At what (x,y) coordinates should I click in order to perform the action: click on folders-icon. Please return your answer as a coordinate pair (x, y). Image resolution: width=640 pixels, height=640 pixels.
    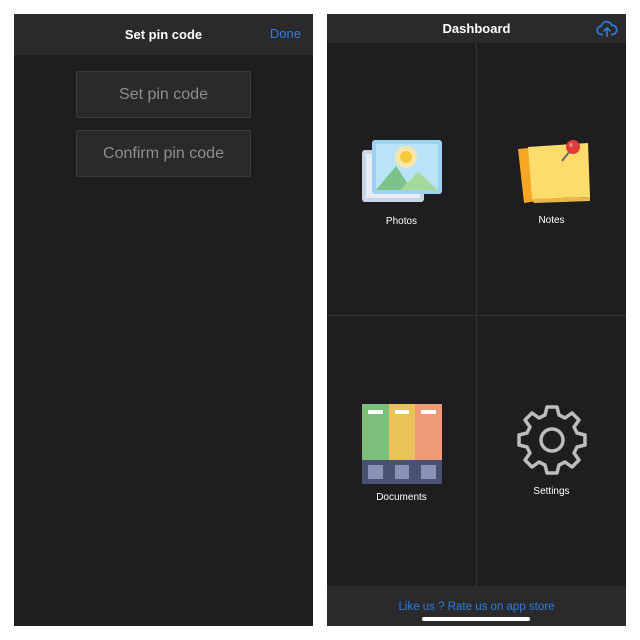
    Looking at the image, I should click on (401, 444).